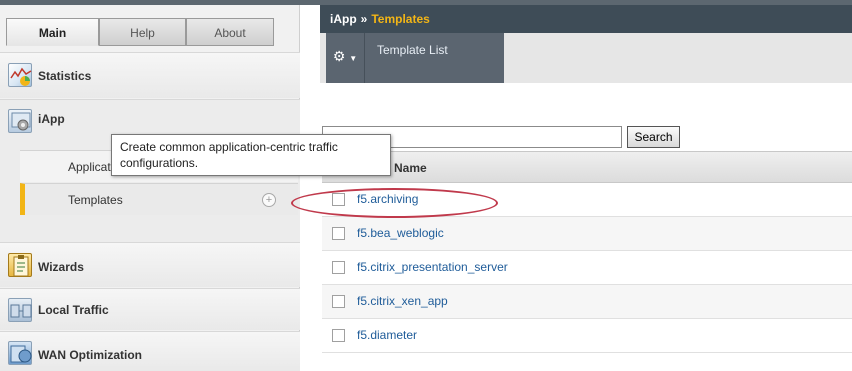 The width and height of the screenshot is (852, 371). What do you see at coordinates (159, 199) in the screenshot?
I see `sidebar-subitem-templates: Templates +` at bounding box center [159, 199].